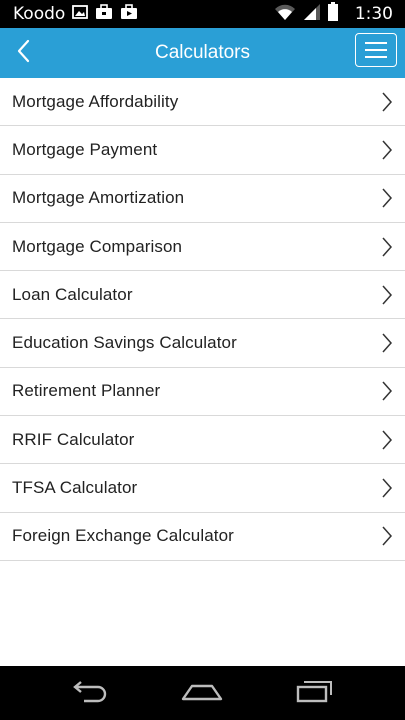 This screenshot has height=720, width=405. Describe the element at coordinates (124, 343) in the screenshot. I see `list-item-label: Education Savings Calculator` at that location.